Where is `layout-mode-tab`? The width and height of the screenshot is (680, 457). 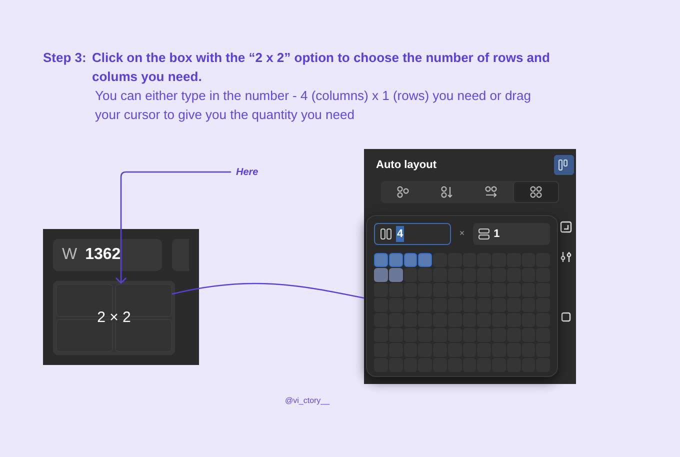 layout-mode-tab is located at coordinates (536, 192).